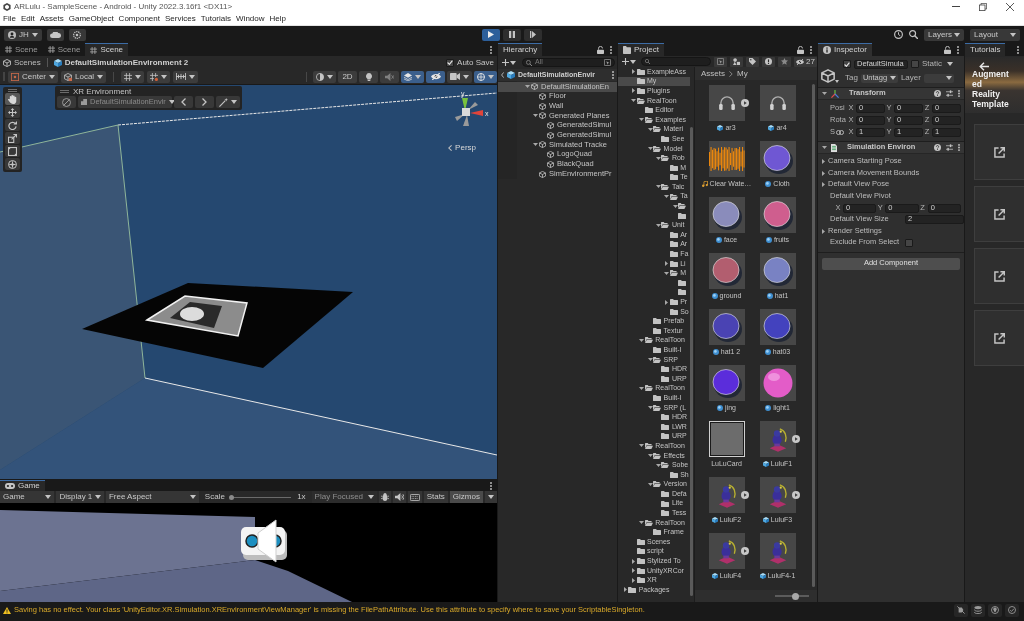 The image size is (1024, 621). I want to click on keyboard-button, so click(414, 497).